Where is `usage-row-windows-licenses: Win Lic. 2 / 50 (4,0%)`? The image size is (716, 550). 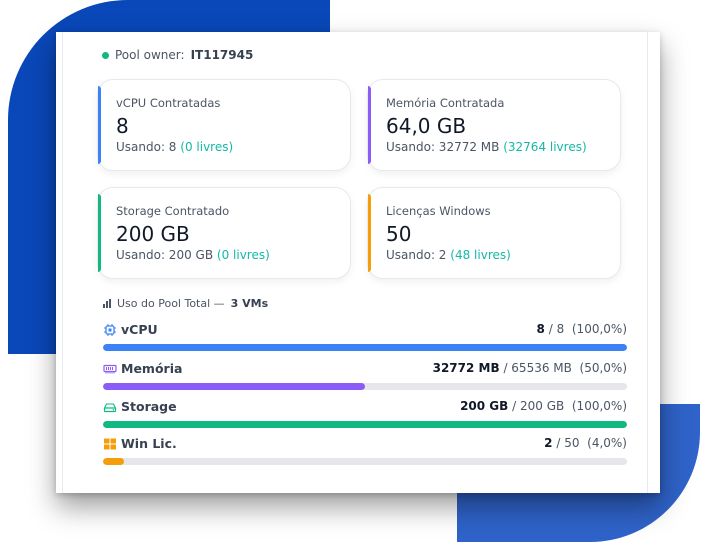 usage-row-windows-licenses: Win Lic. 2 / 50 (4,0%) is located at coordinates (365, 456).